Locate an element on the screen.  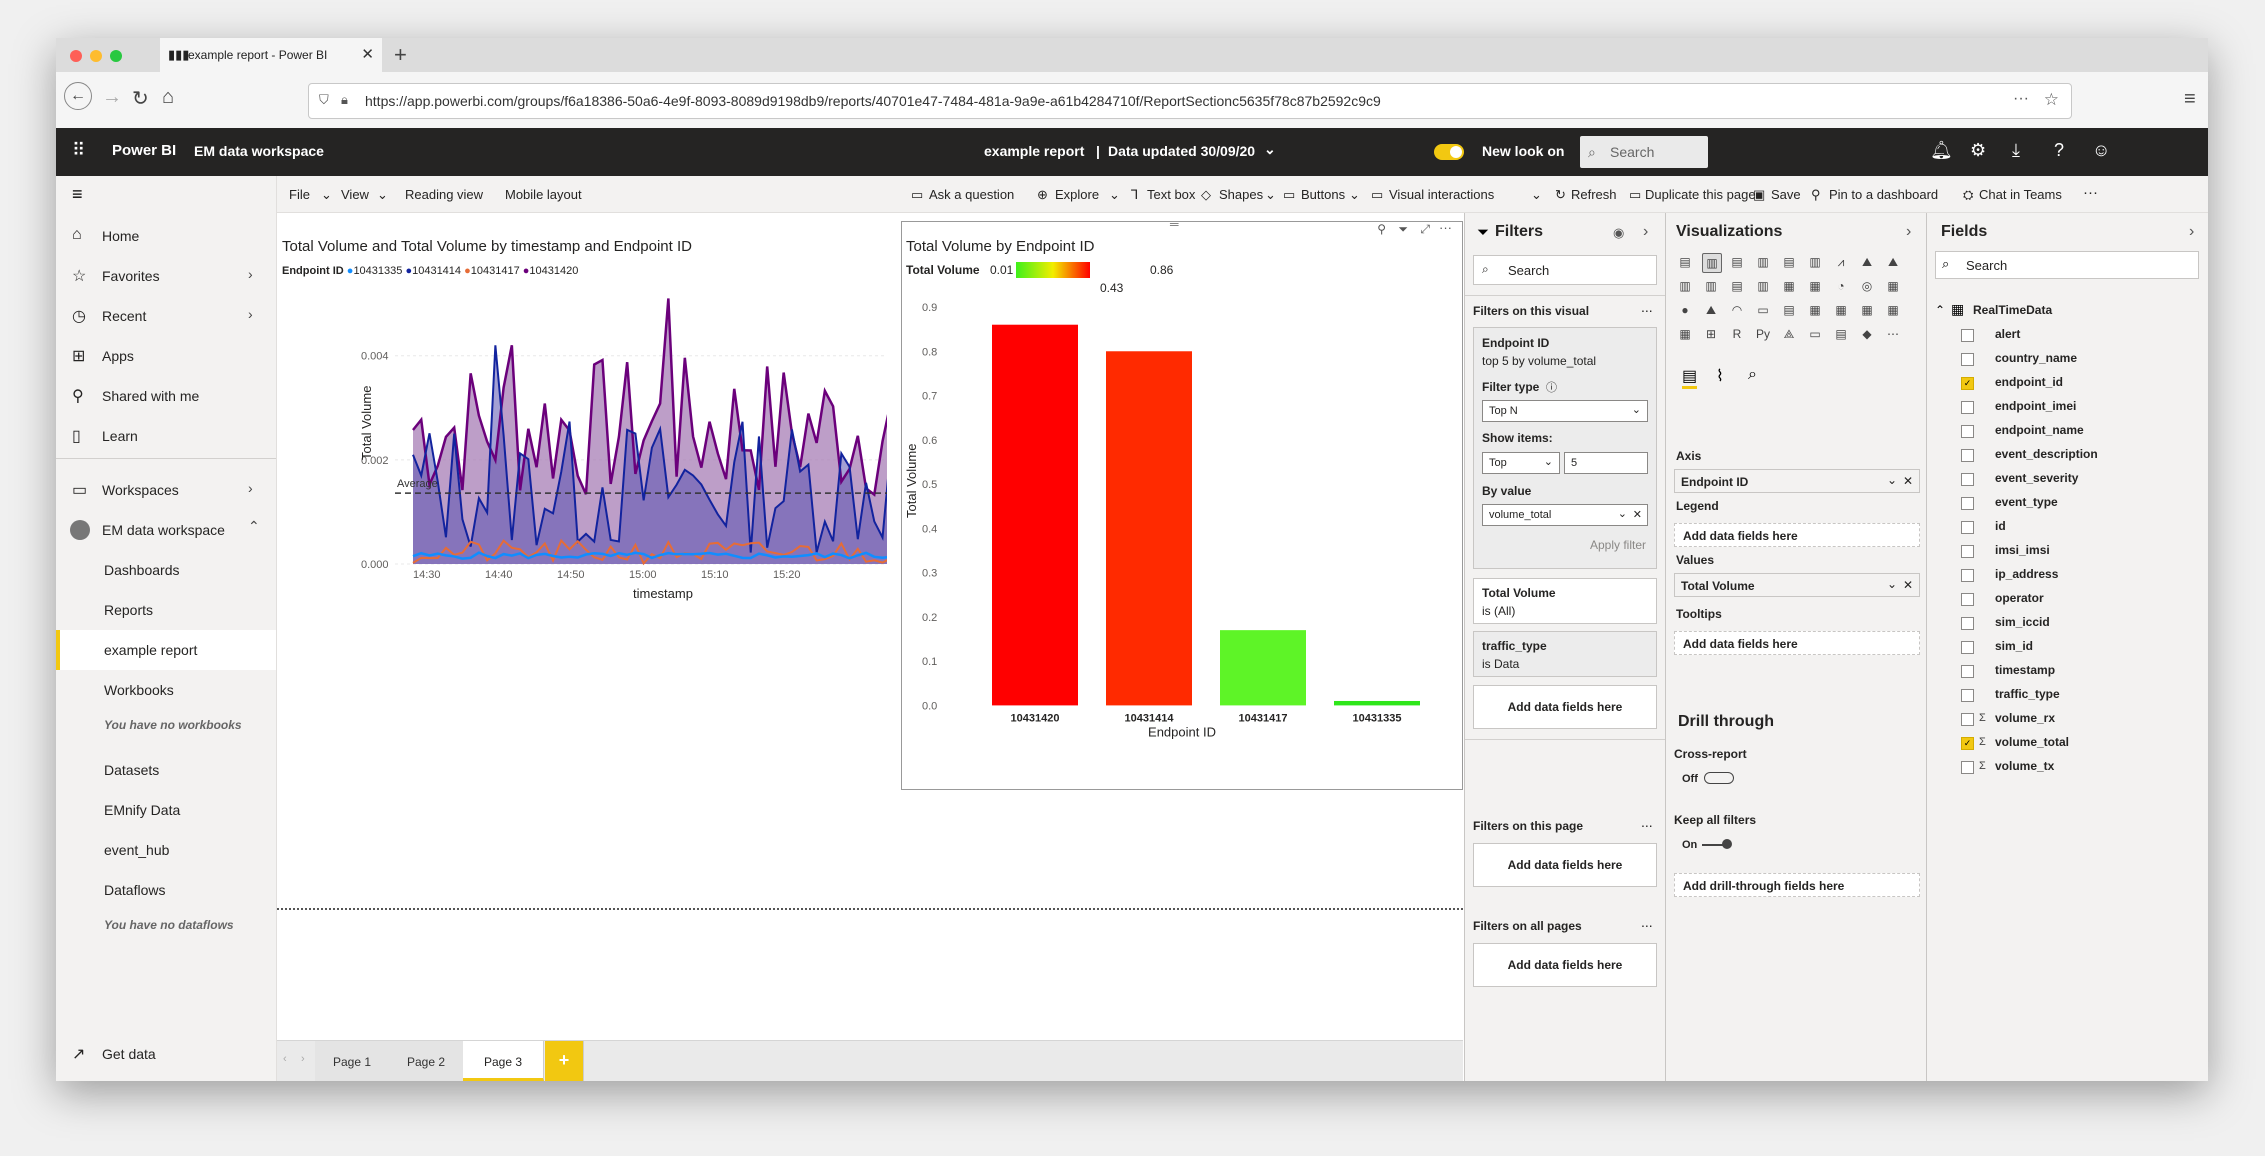
minimize-window-button is located at coordinates (96, 56).